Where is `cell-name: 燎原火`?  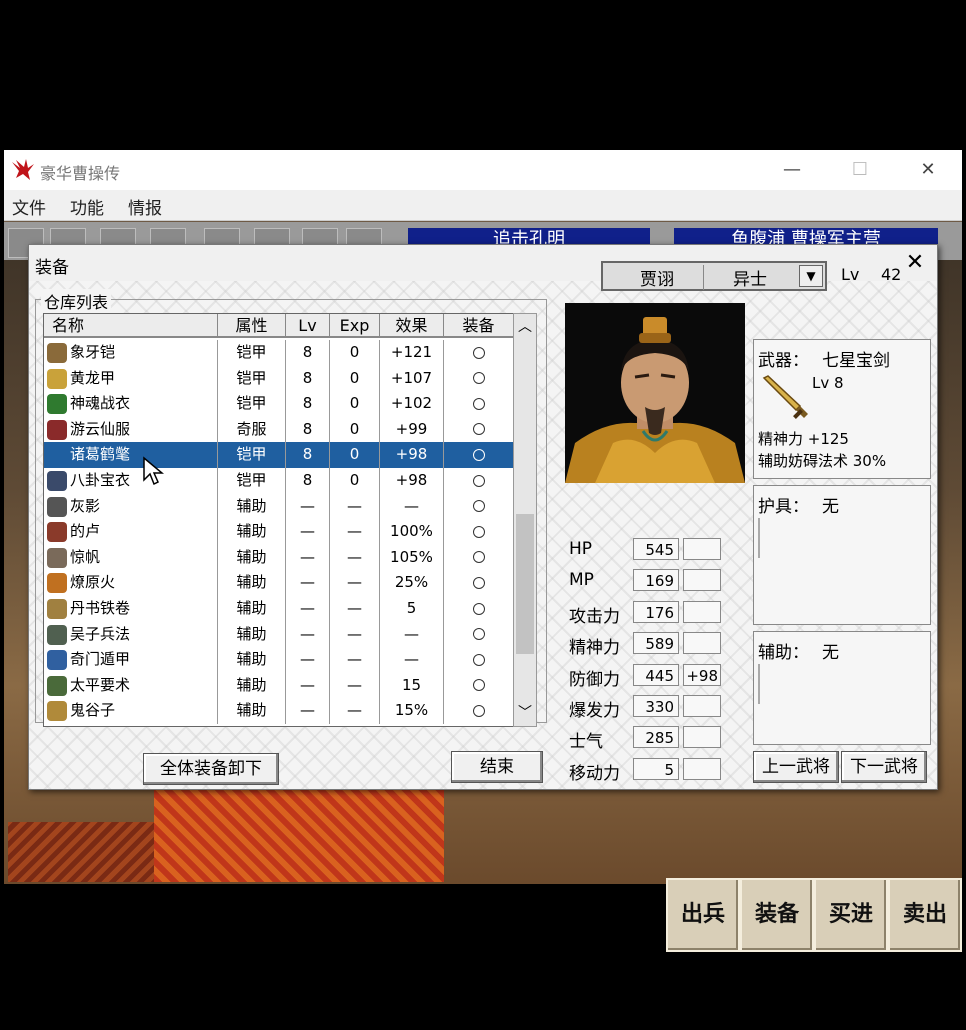 cell-name: 燎原火 is located at coordinates (131, 583).